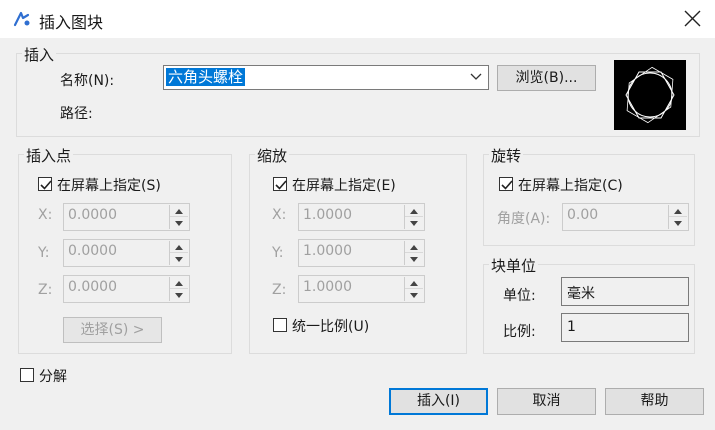 The height and width of the screenshot is (430, 715). I want to click on insertion-z-spinner: 0.0000, so click(126, 289).